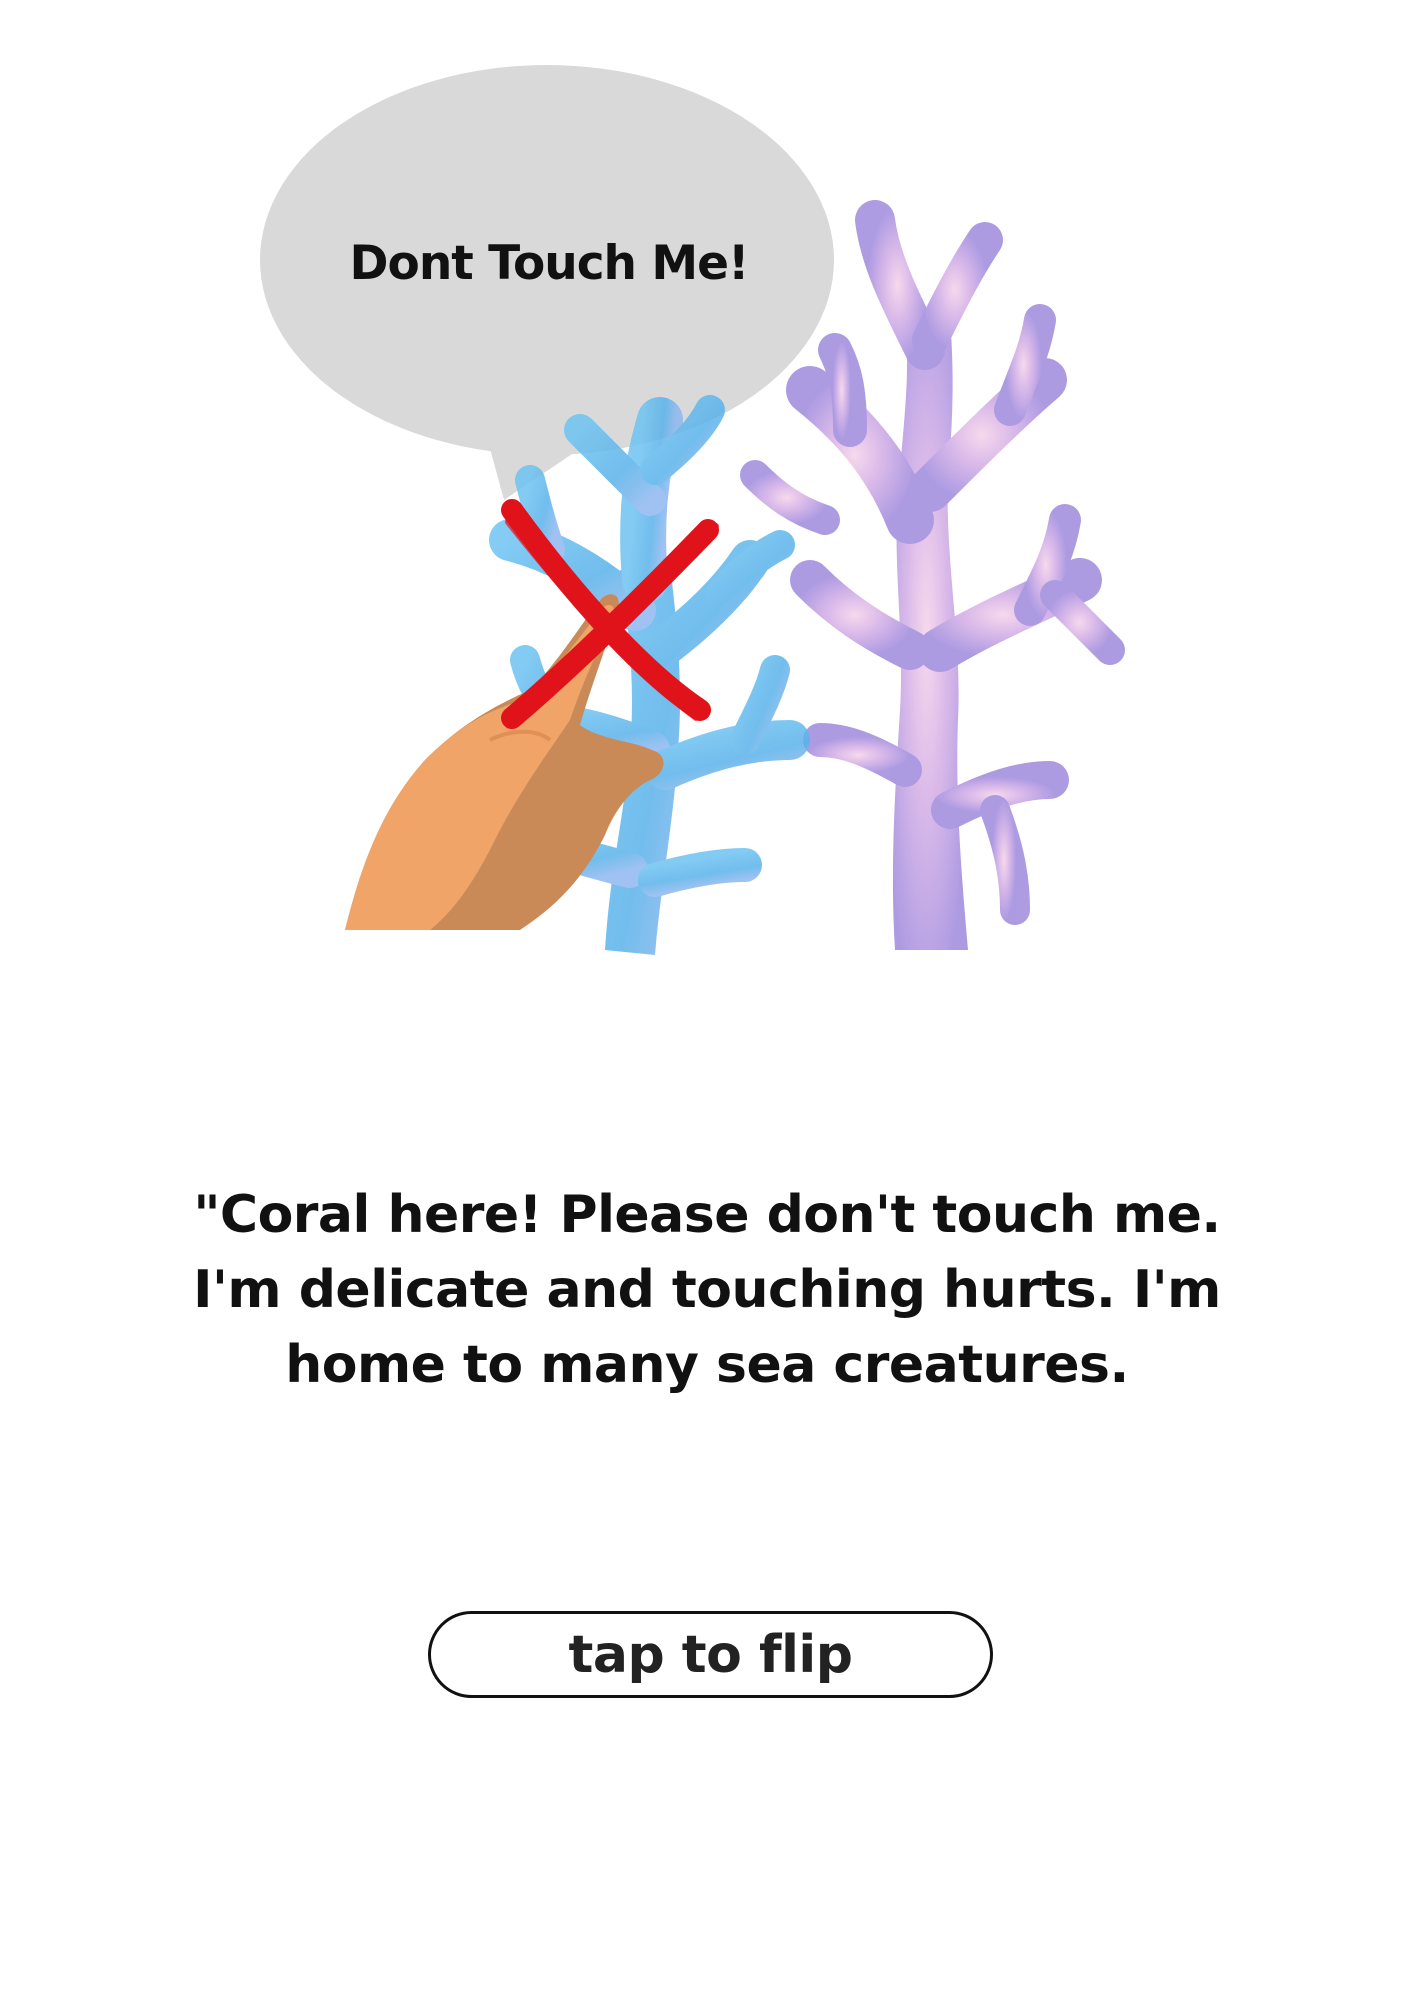  I want to click on message-line-2: I'm delicate and touching hurts. I'm, so click(707, 1290).